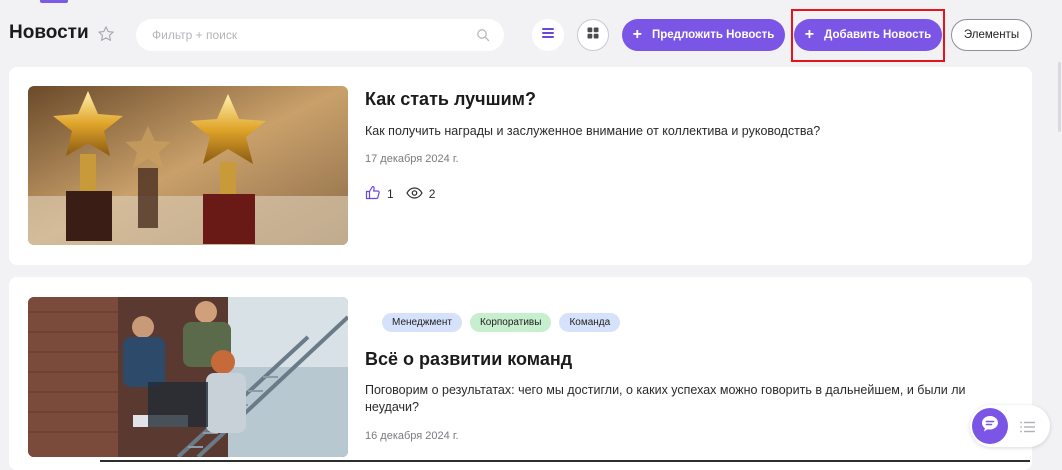 The height and width of the screenshot is (470, 1062). What do you see at coordinates (590, 322) in the screenshot?
I see `tag-team: Команда` at bounding box center [590, 322].